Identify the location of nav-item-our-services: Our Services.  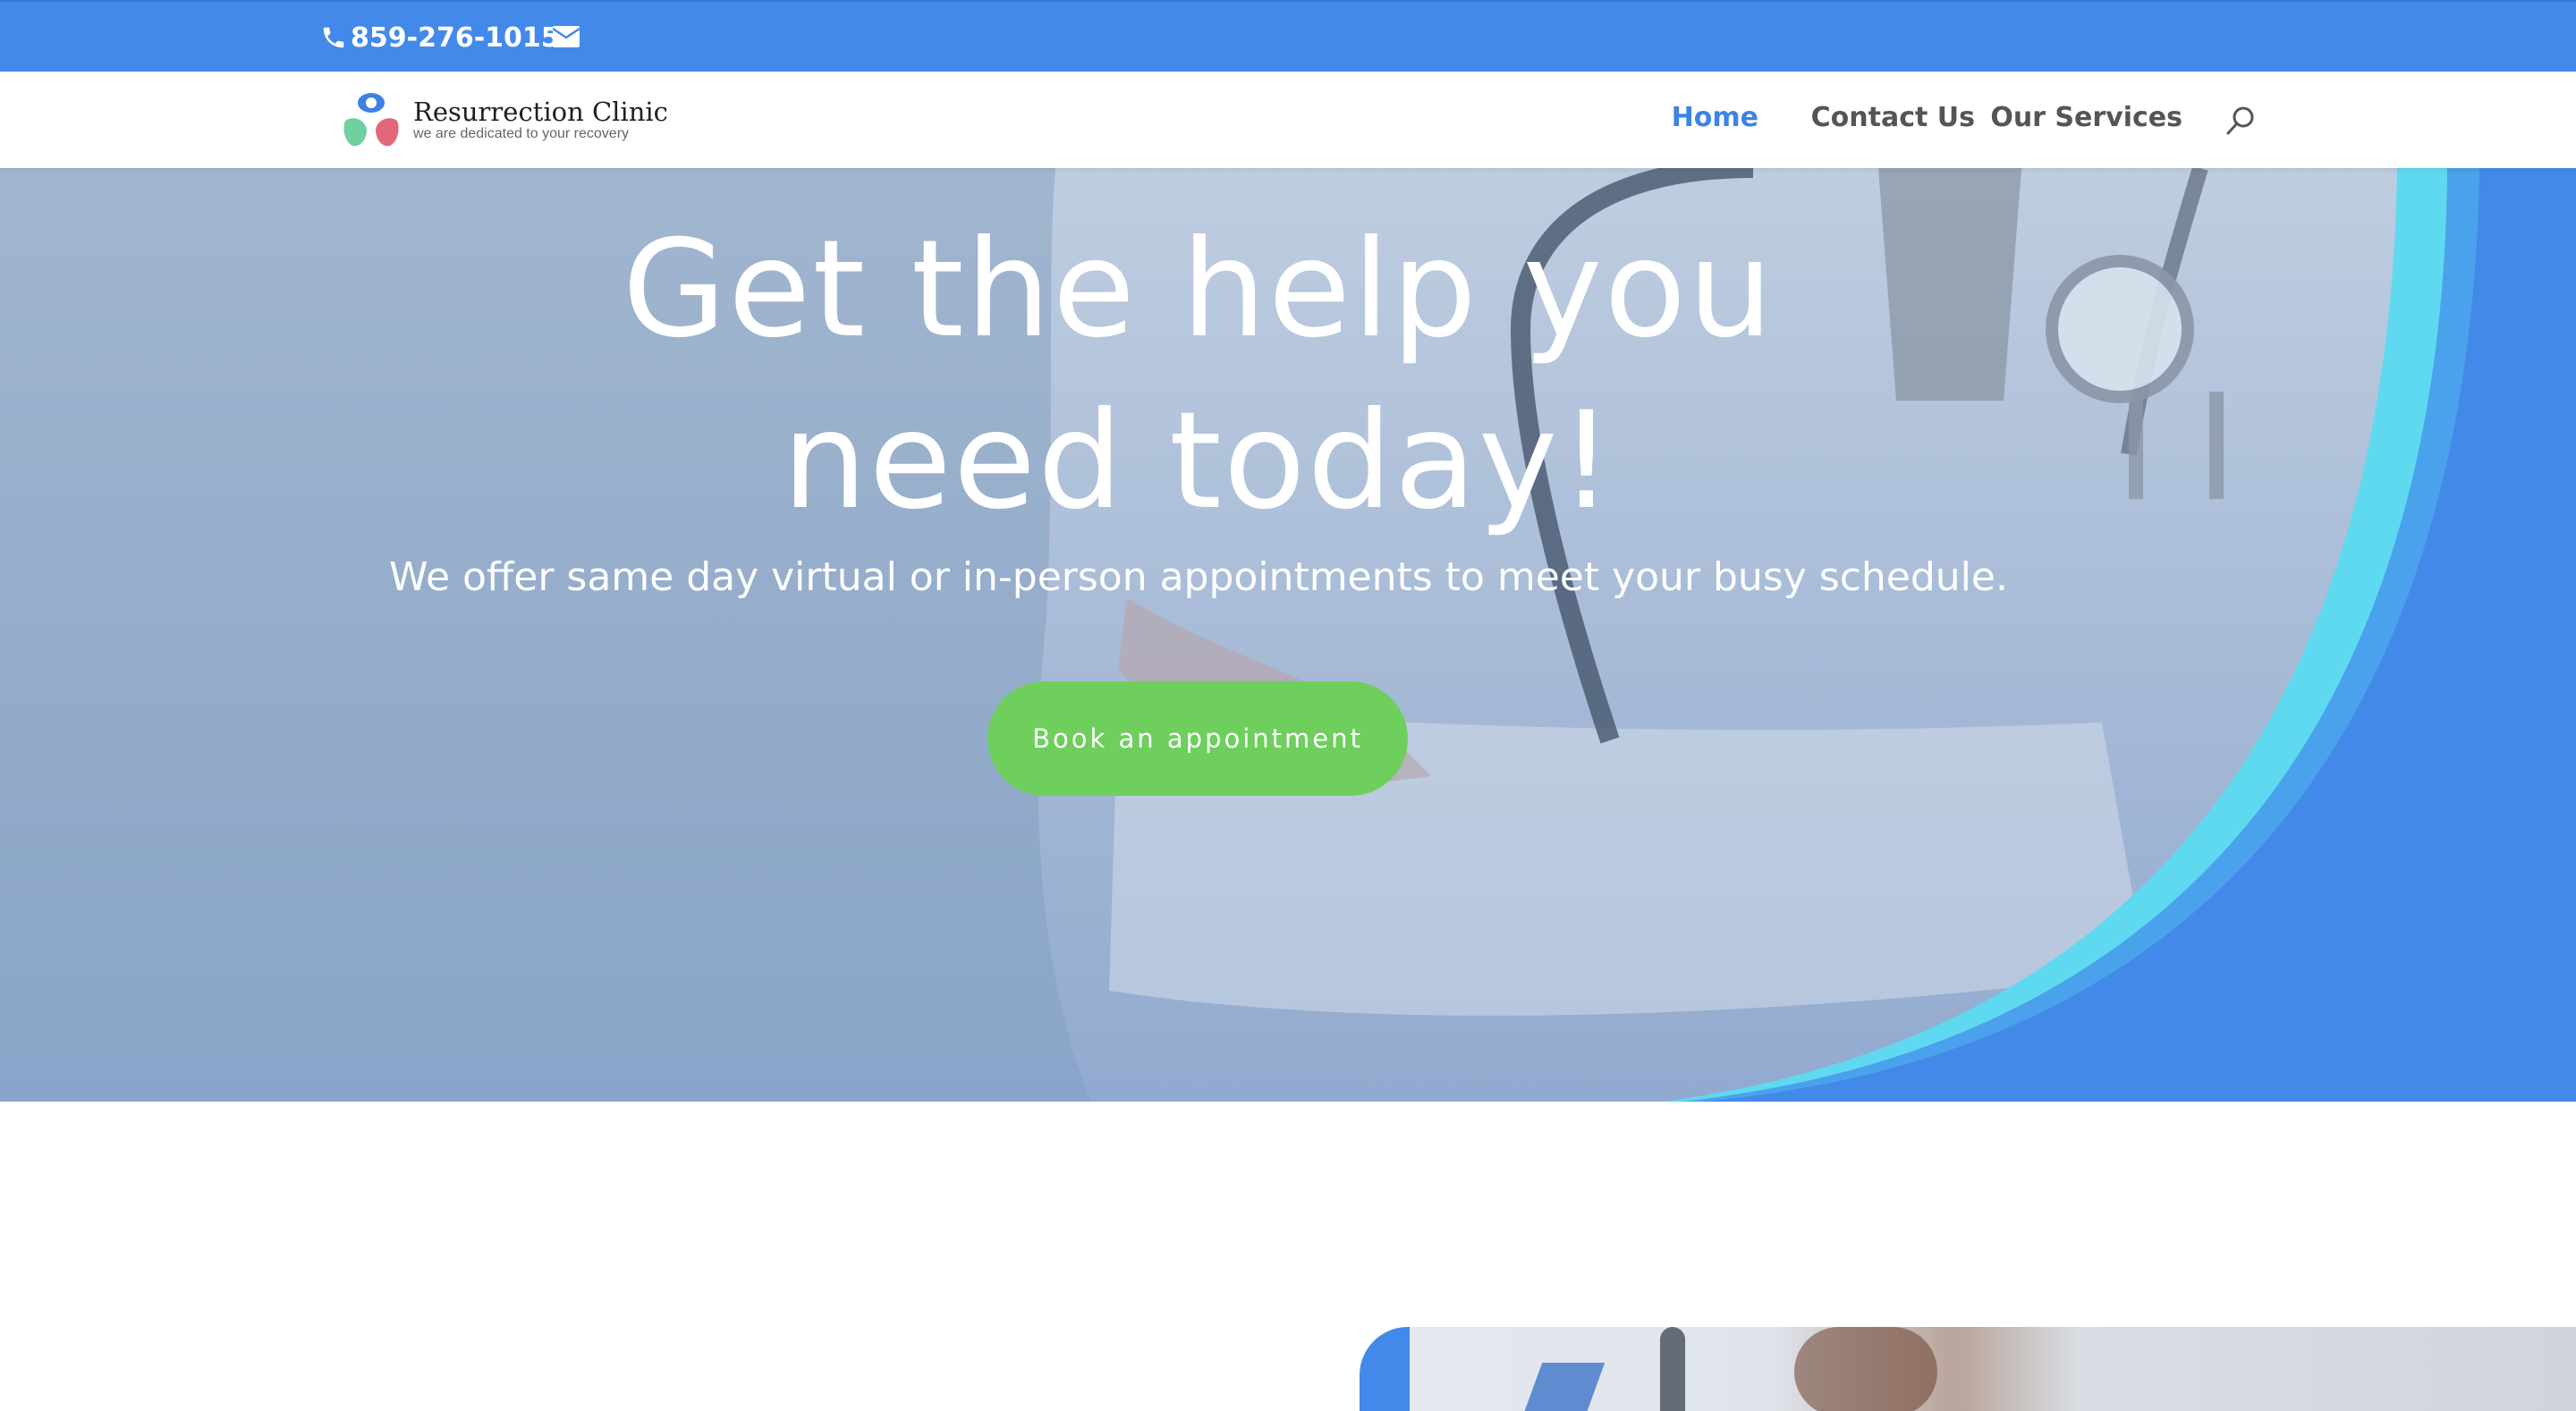
(2086, 117).